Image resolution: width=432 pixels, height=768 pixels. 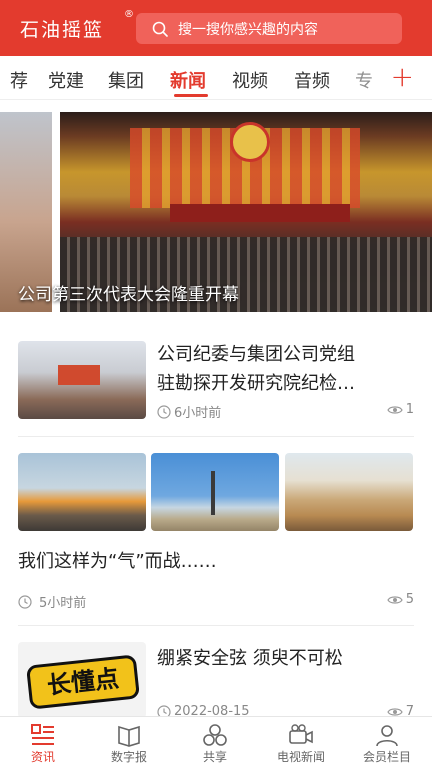 What do you see at coordinates (250, 80) in the screenshot?
I see `tab-video: 视频` at bounding box center [250, 80].